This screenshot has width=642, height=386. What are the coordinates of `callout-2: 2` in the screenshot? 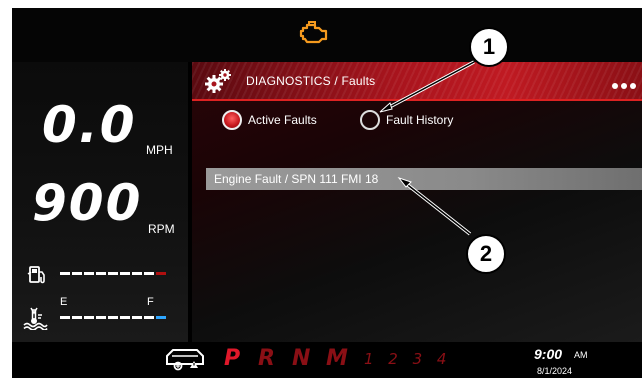 It's located at (486, 254).